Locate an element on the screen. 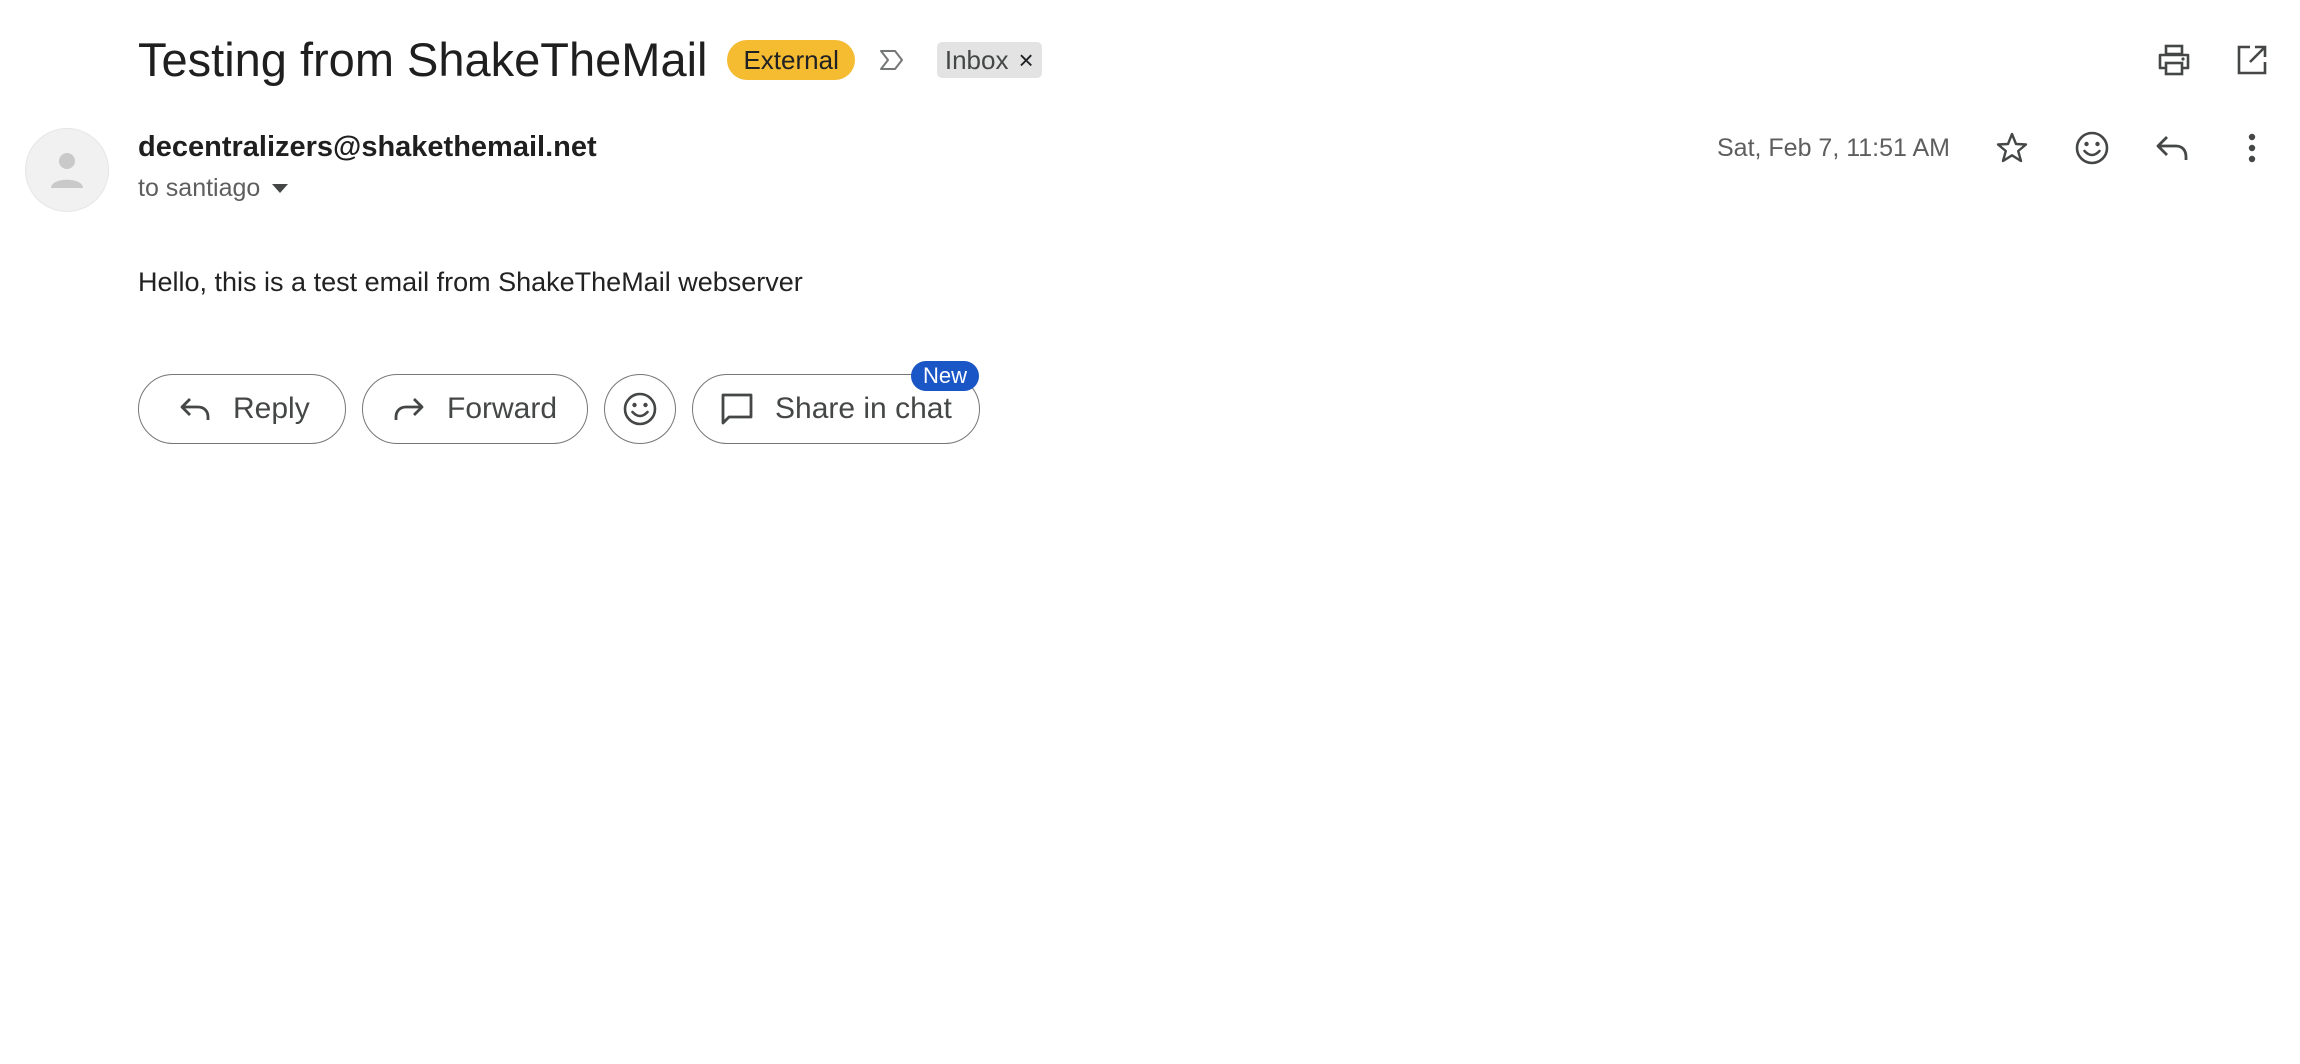 Image resolution: width=2300 pixels, height=1064 pixels. sender-avatar is located at coordinates (67, 170).